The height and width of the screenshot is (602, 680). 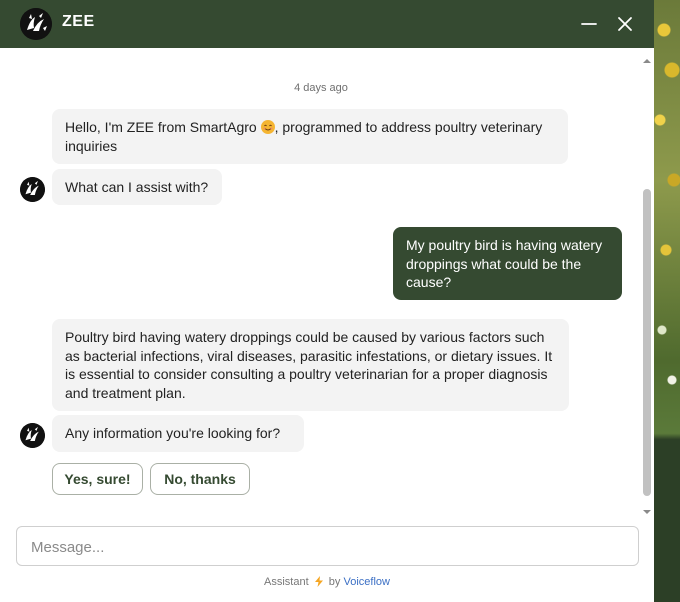 I want to click on message-text: What can I assist with?, so click(x=137, y=187).